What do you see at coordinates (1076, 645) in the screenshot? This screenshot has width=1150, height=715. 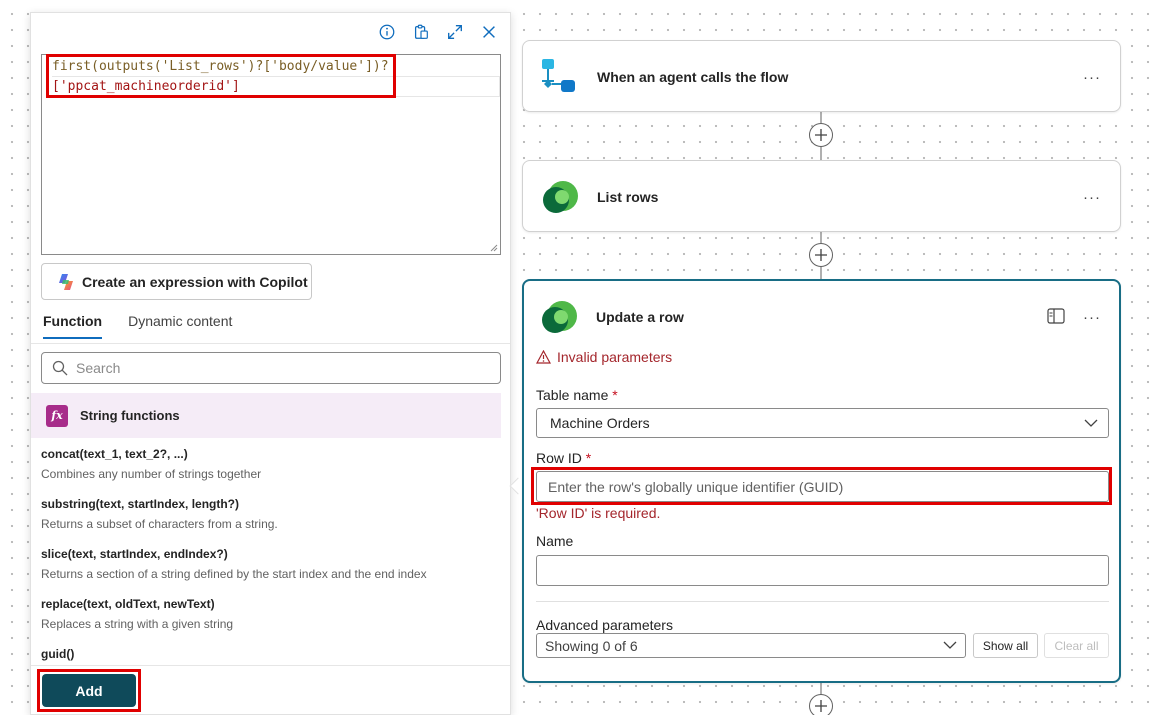 I see `clear-all-button: Clear all` at bounding box center [1076, 645].